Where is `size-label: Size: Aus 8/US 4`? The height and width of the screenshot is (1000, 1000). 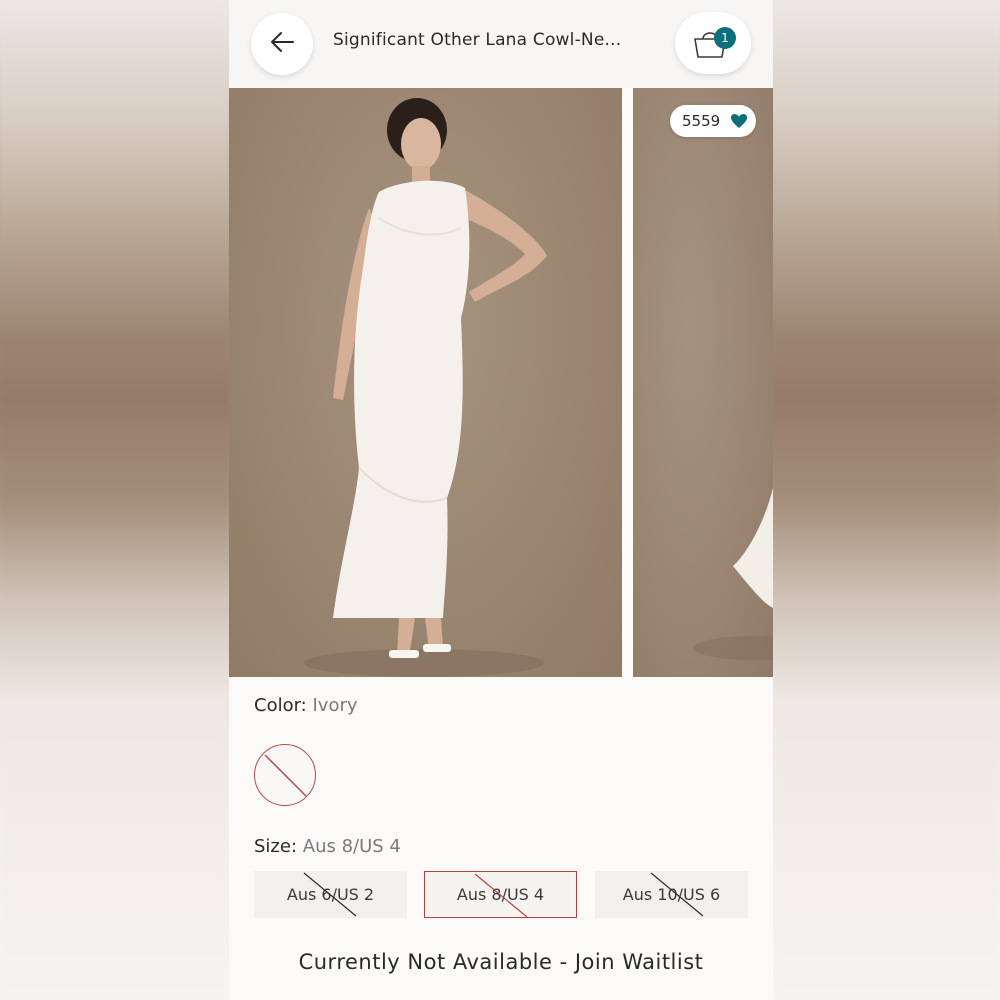 size-label: Size: Aus 8/US 4 is located at coordinates (327, 846).